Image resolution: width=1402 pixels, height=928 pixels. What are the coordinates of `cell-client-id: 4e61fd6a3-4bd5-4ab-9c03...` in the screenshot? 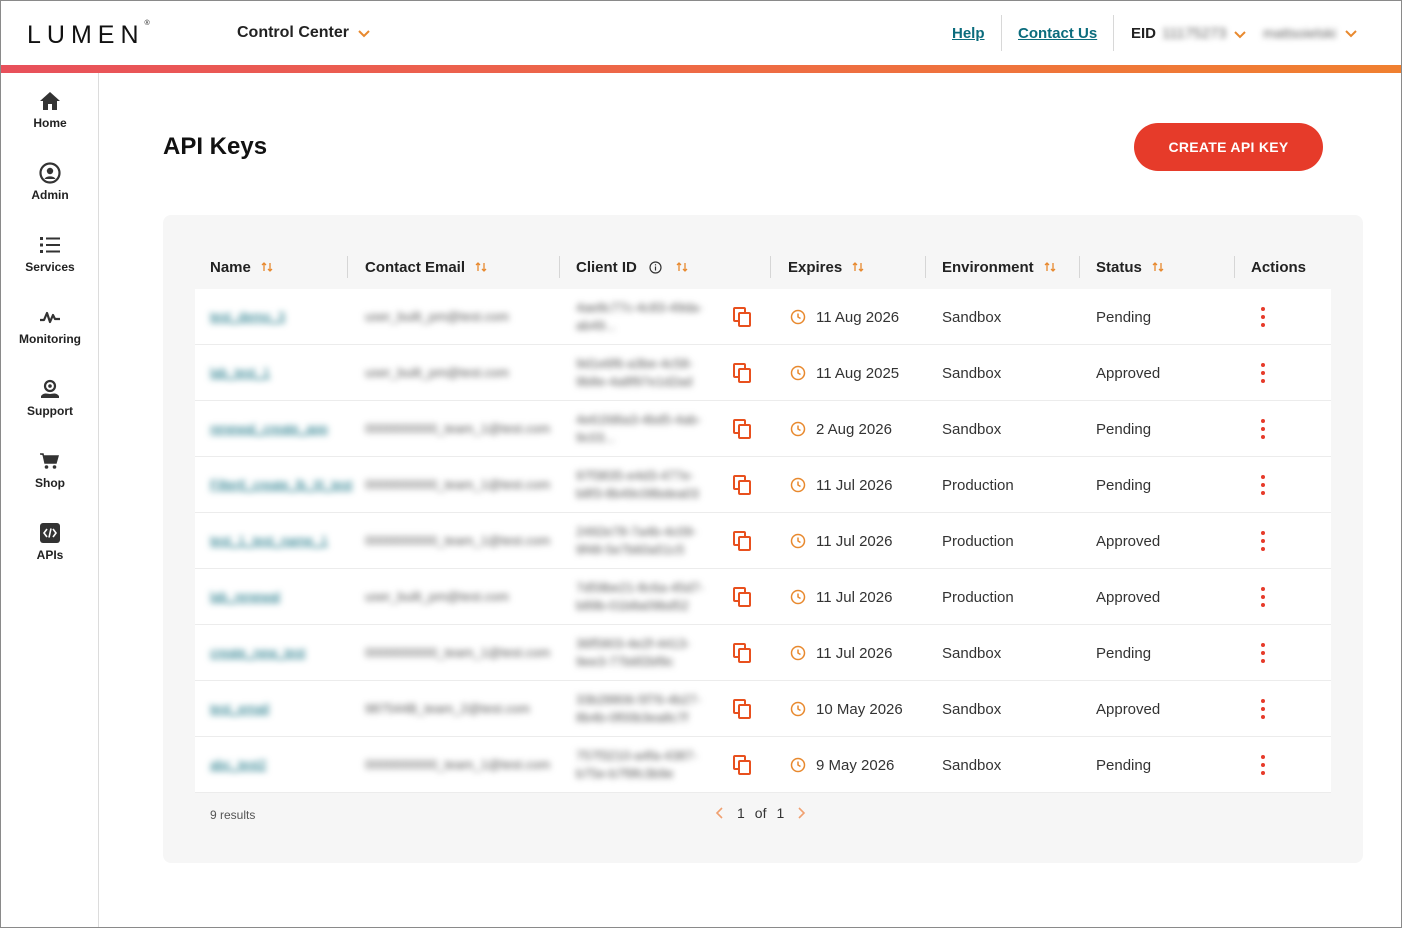 It's located at (648, 429).